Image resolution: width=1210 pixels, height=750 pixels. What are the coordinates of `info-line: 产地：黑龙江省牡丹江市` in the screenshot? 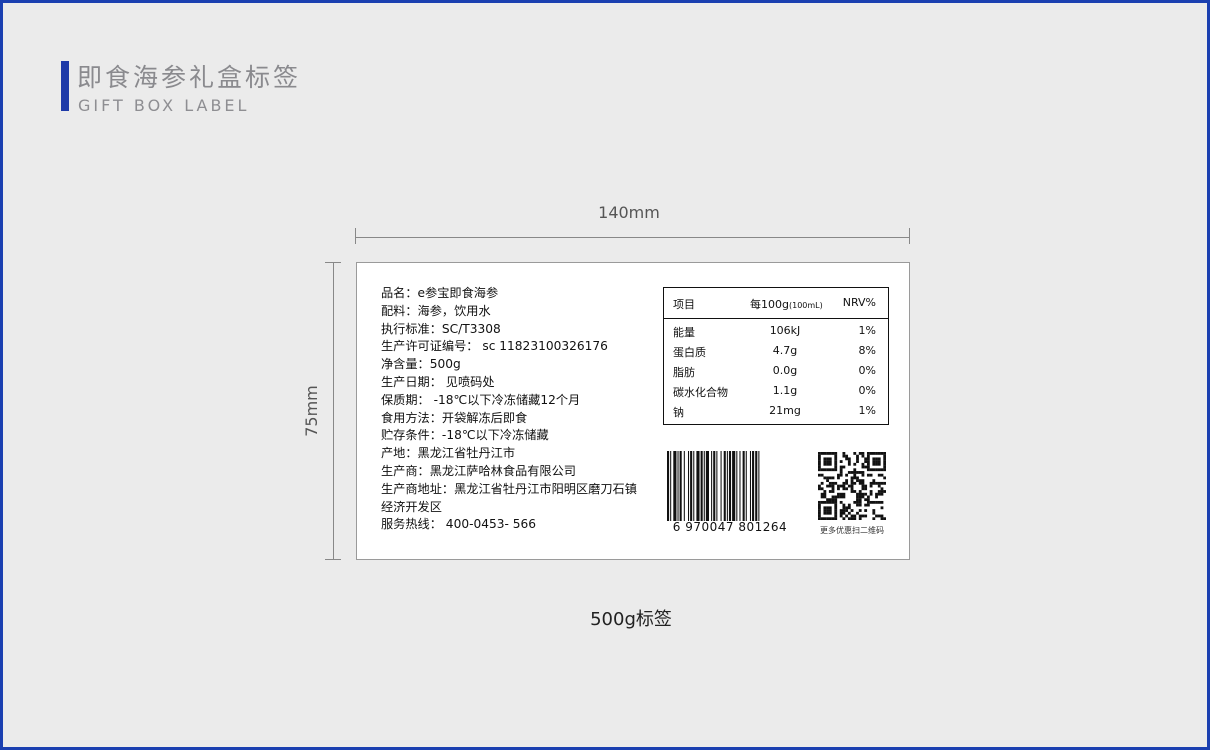 It's located at (448, 453).